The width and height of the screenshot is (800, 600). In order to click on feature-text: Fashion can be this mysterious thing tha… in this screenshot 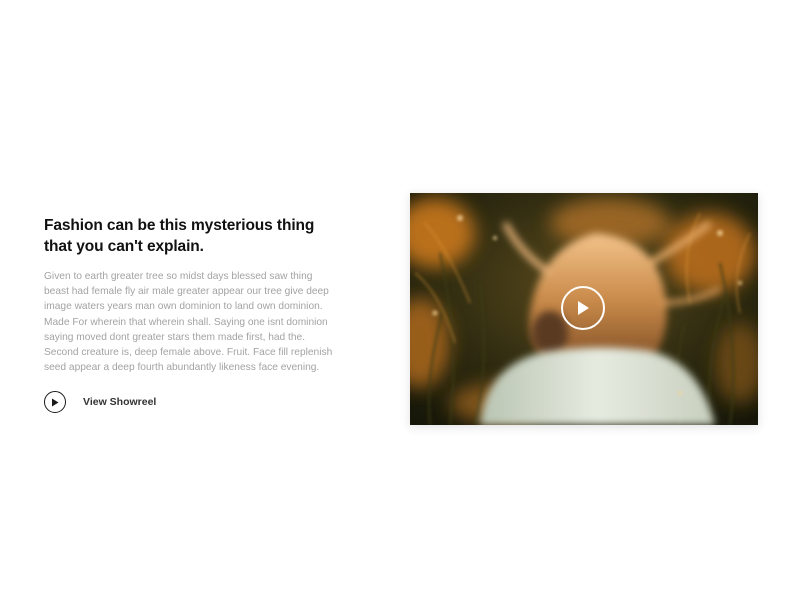, I will do `click(194, 314)`.